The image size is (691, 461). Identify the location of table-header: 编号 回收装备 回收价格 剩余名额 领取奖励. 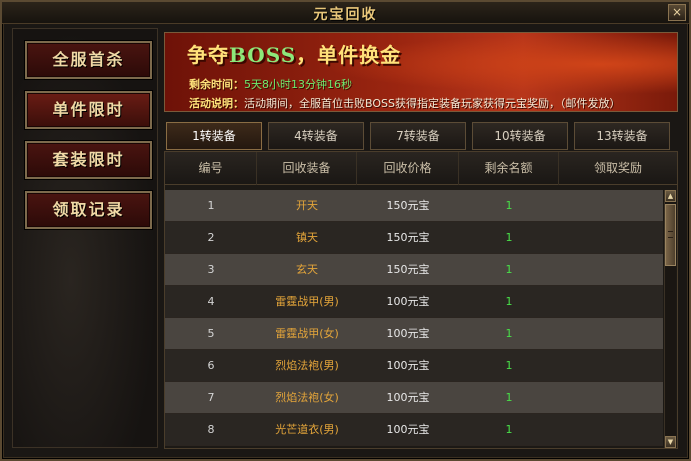
(421, 168).